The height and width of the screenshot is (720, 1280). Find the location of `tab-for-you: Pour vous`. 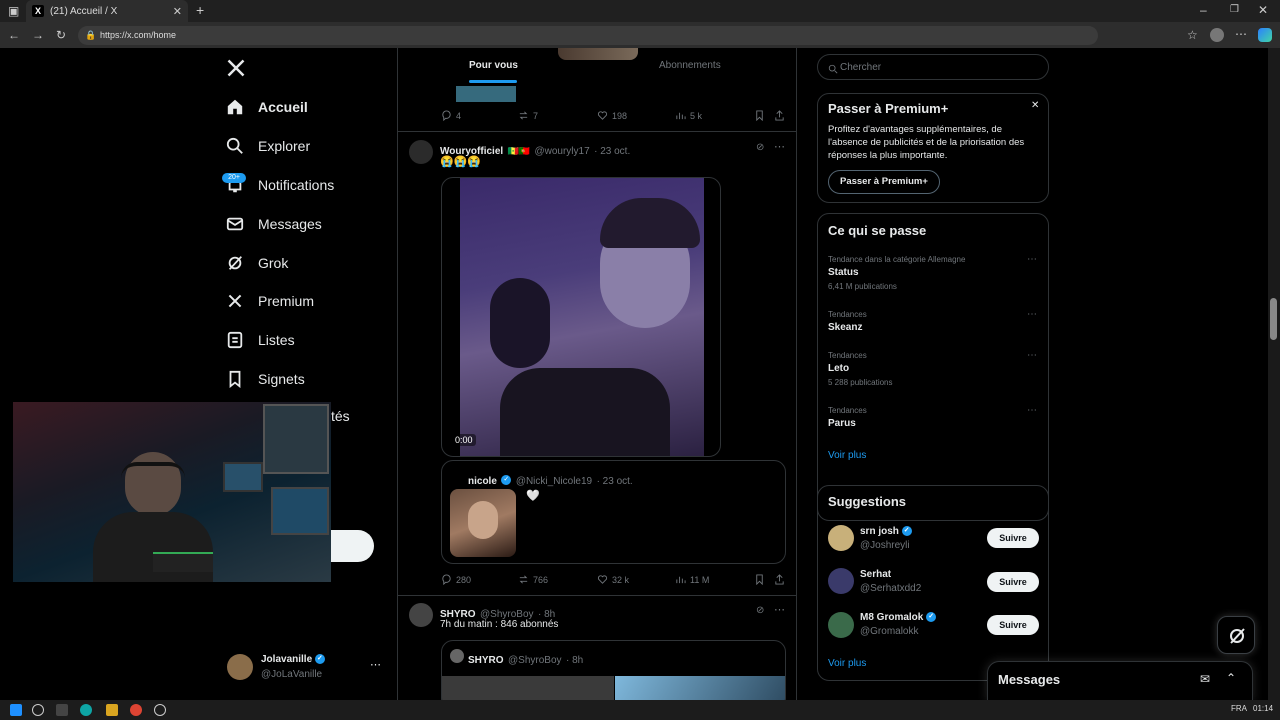

tab-for-you: Pour vous is located at coordinates (493, 65).